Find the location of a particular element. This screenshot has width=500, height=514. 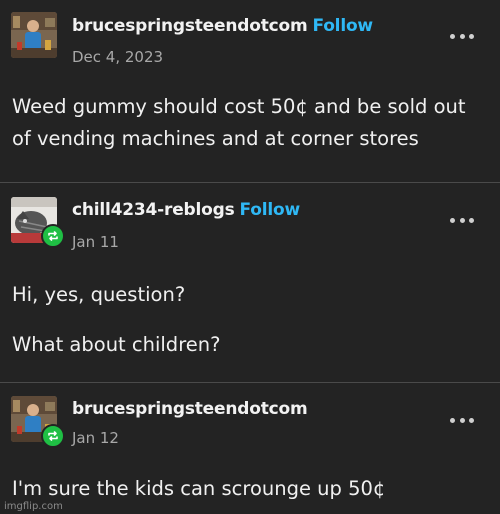

post-paragraph: What about children? is located at coordinates (116, 344).